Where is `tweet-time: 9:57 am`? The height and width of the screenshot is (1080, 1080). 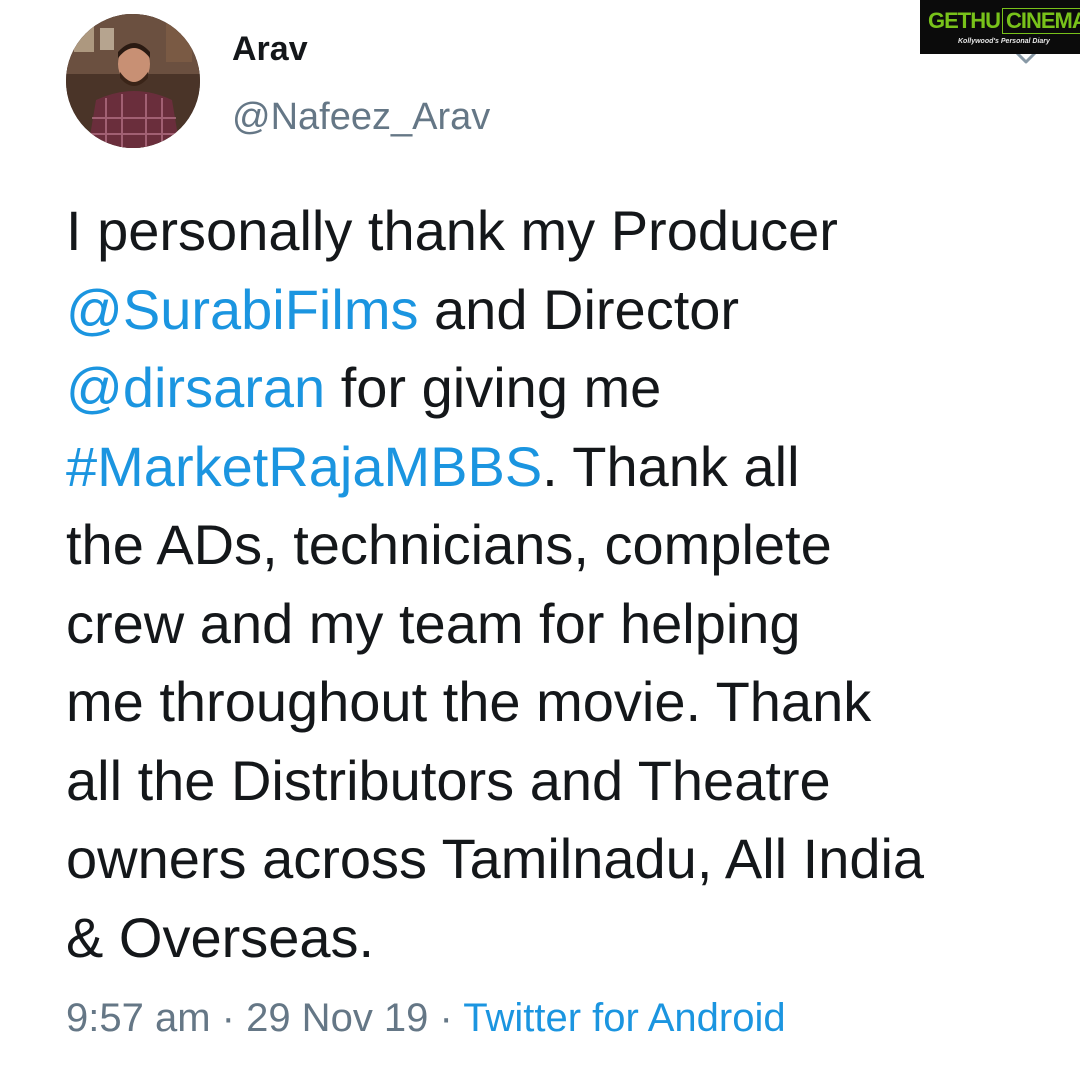
tweet-time: 9:57 am is located at coordinates (138, 1018).